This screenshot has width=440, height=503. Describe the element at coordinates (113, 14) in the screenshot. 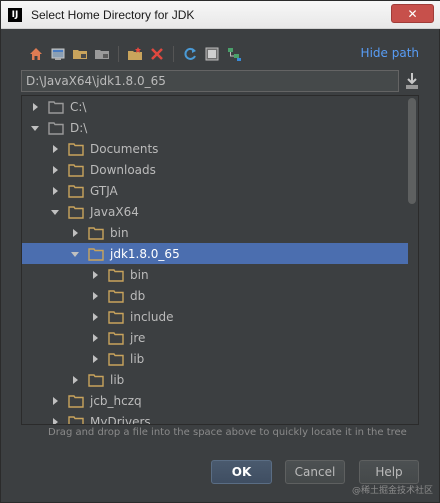

I see `dialog-title: Select Home Directory for JDK` at that location.